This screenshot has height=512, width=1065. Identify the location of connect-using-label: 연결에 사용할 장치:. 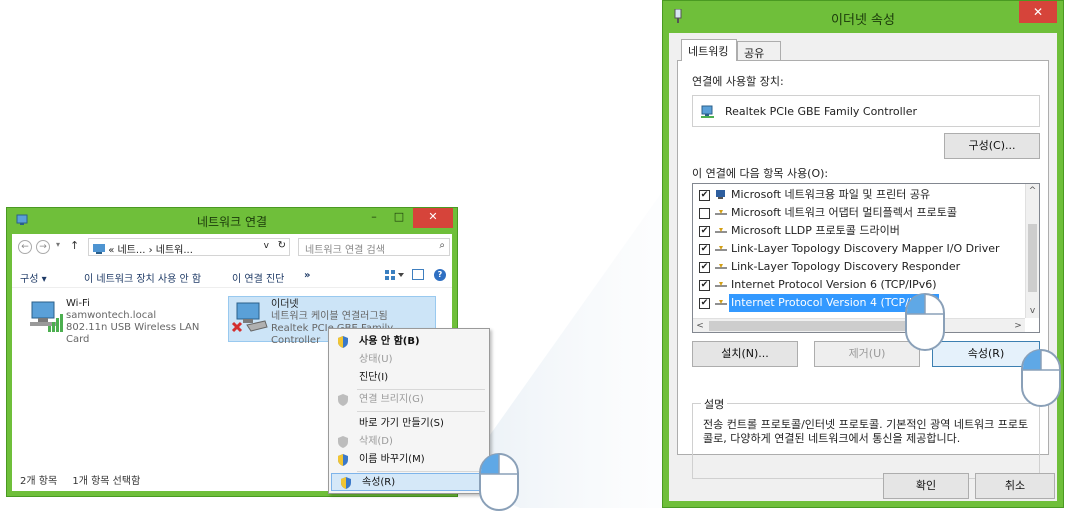
(738, 81).